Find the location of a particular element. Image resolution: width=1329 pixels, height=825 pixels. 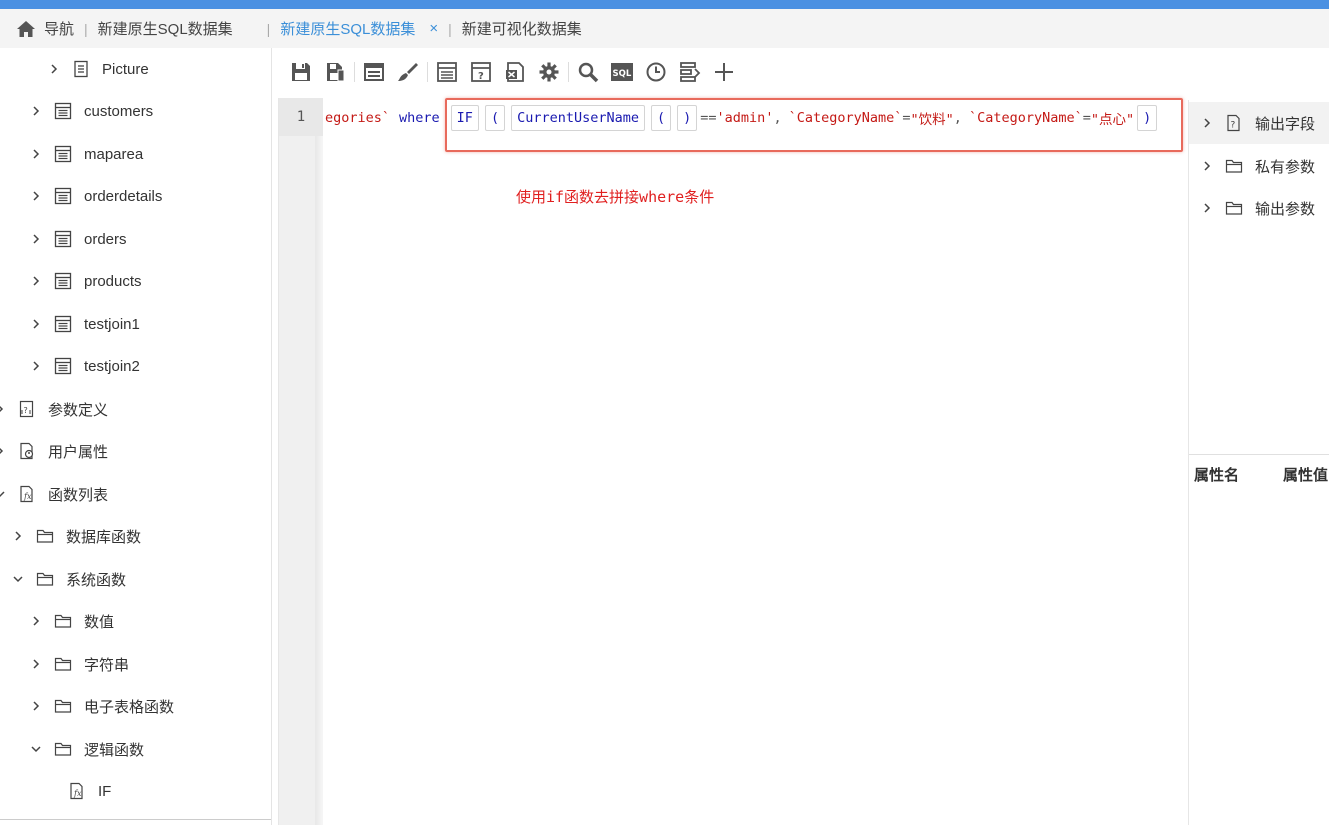

save-button is located at coordinates (301, 72).